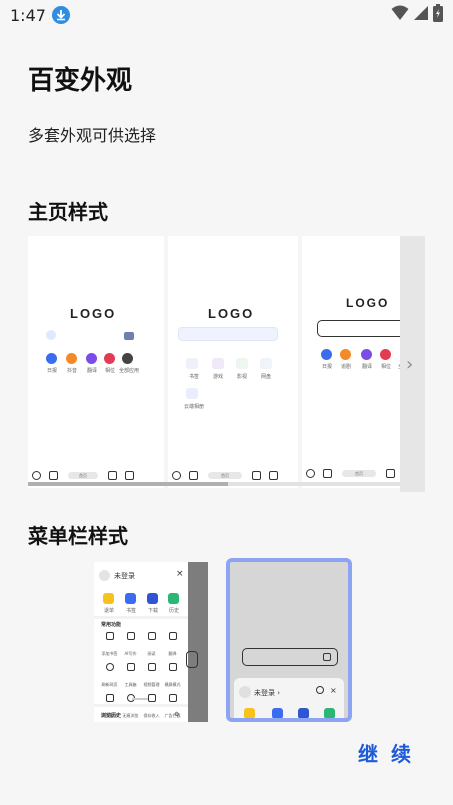  I want to click on tool-label: AI写作, so click(130, 653).